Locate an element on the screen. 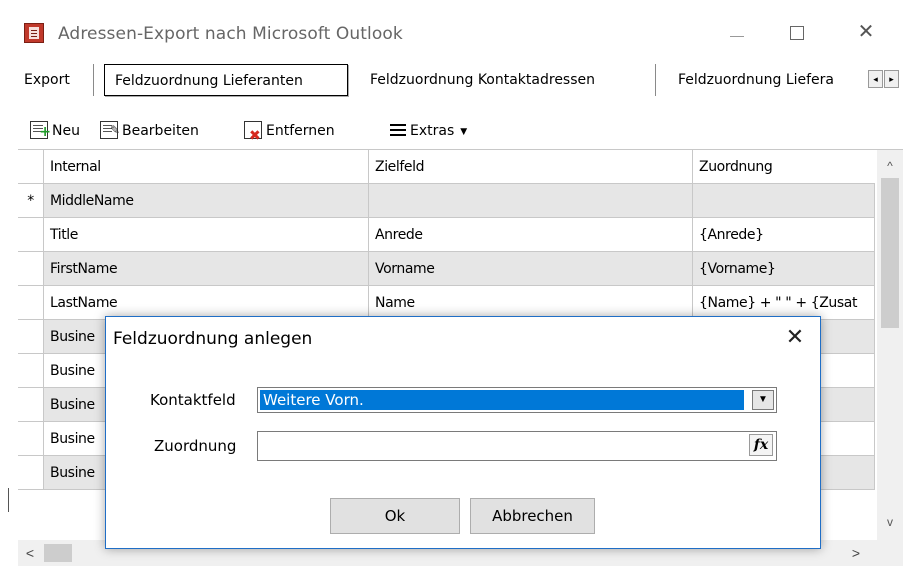  zuordnung-label: Zuordnung is located at coordinates (195, 446).